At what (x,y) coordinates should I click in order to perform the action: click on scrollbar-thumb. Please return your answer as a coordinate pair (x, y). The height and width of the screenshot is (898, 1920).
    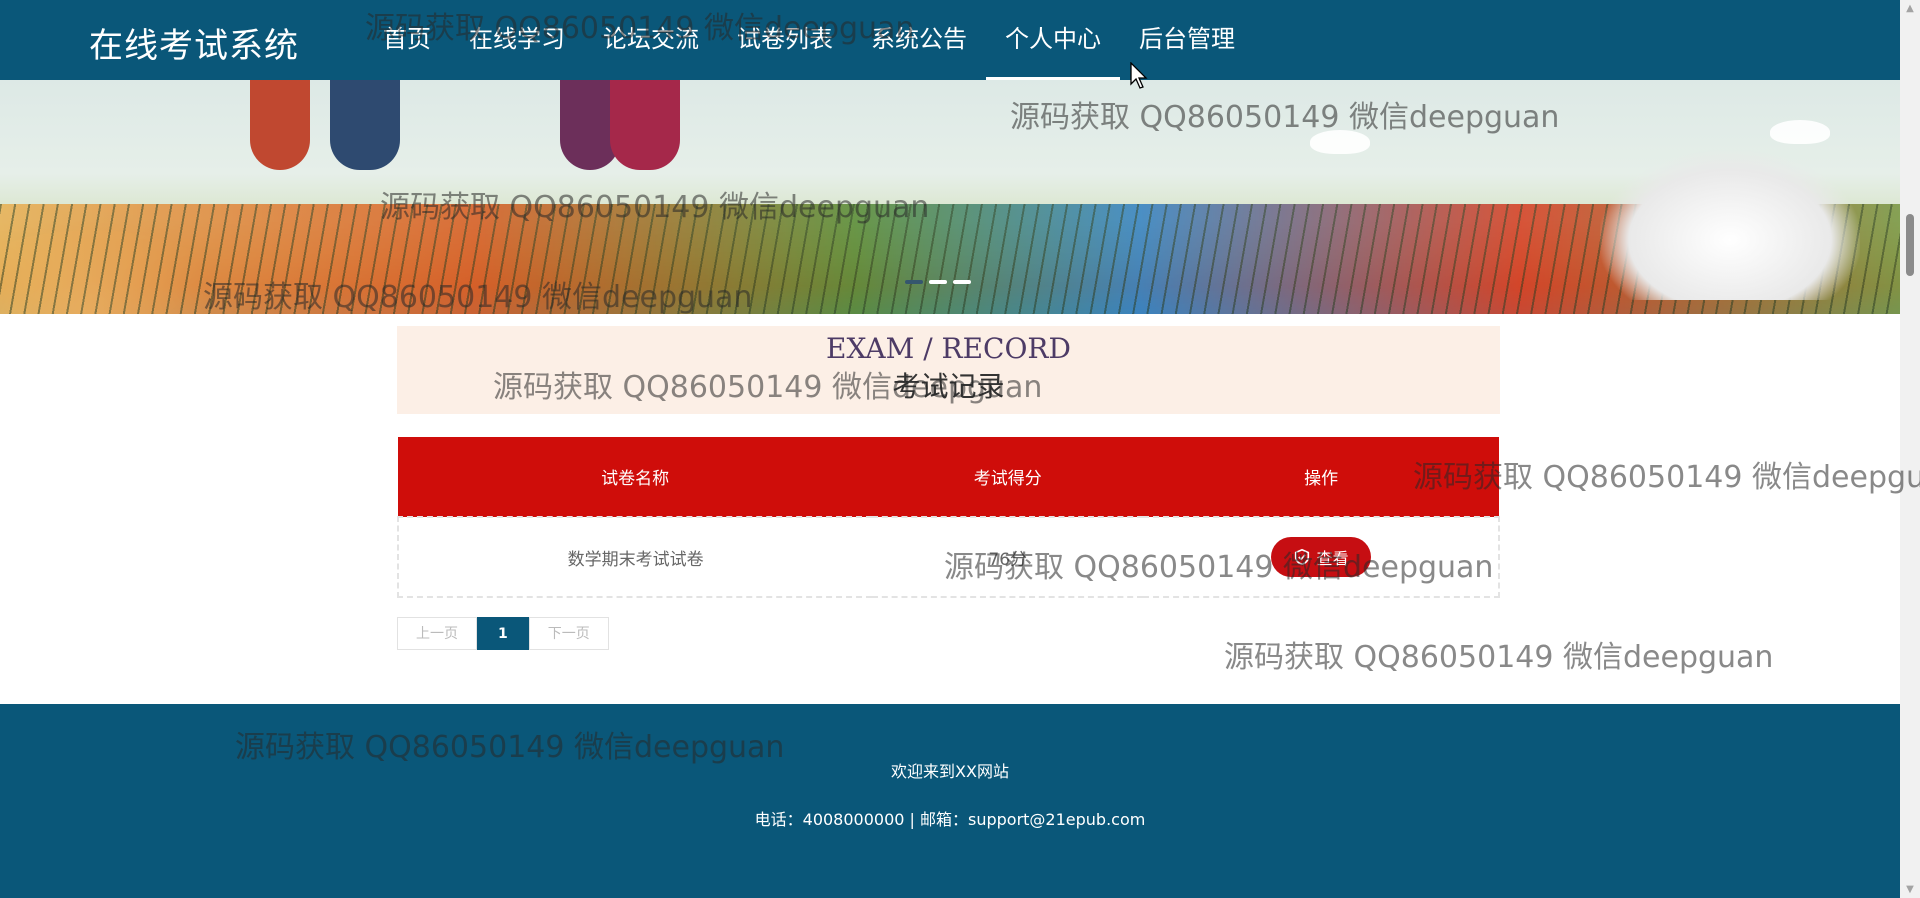
    Looking at the image, I should click on (1910, 245).